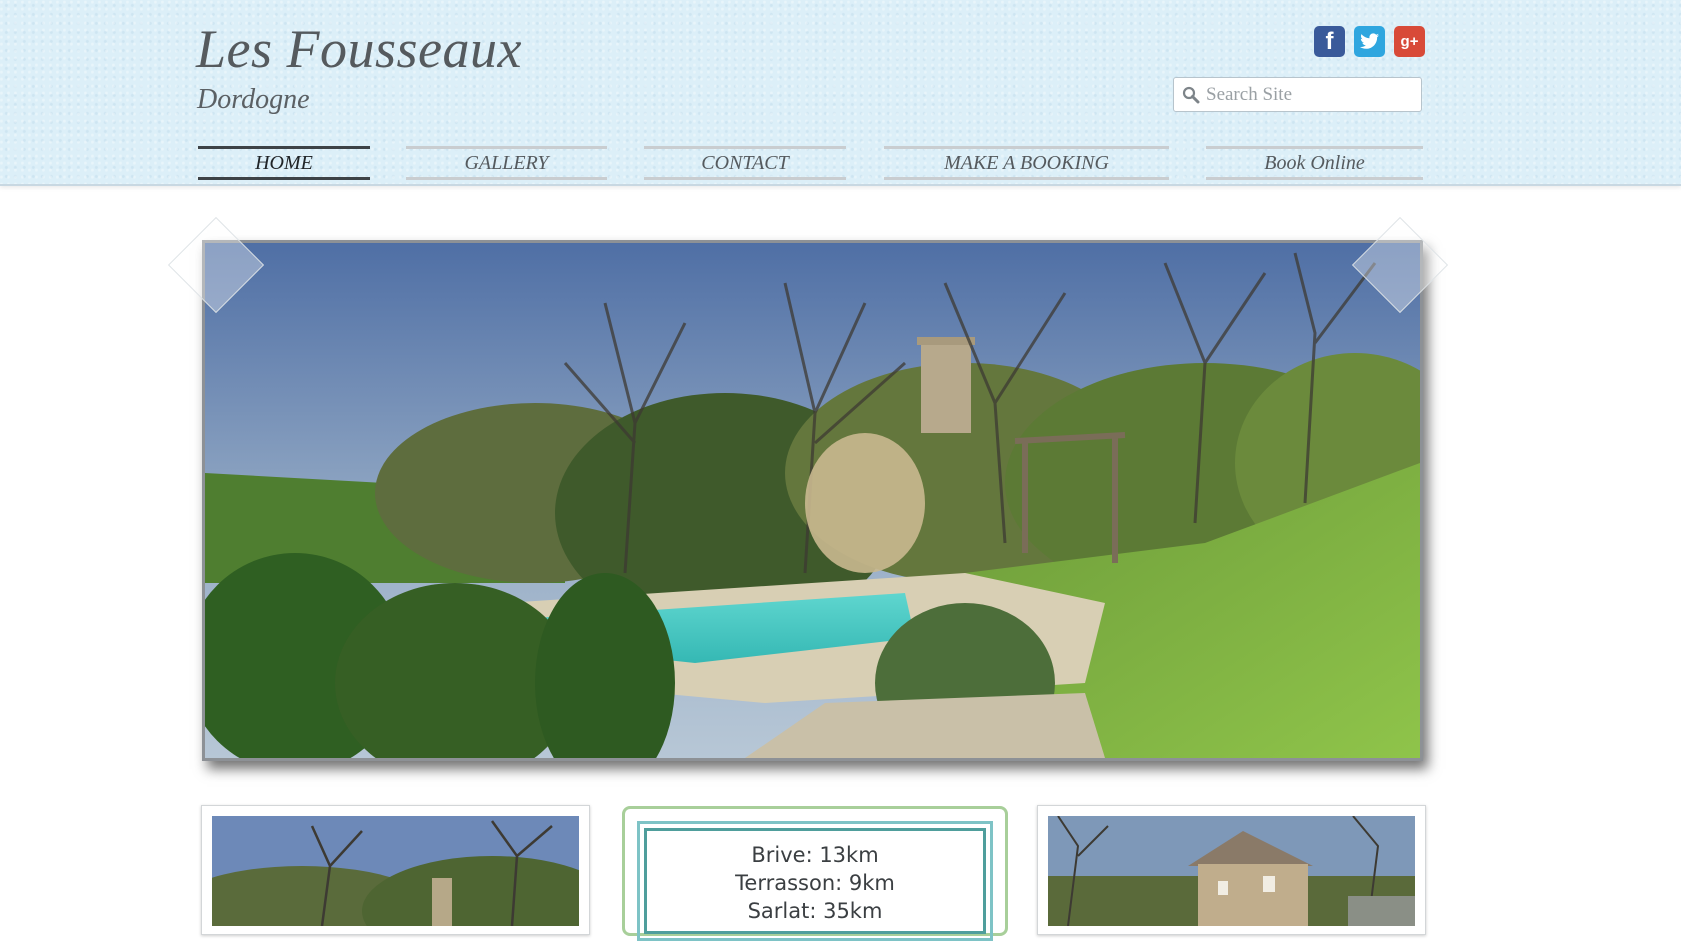  I want to click on search-input, so click(1306, 94).